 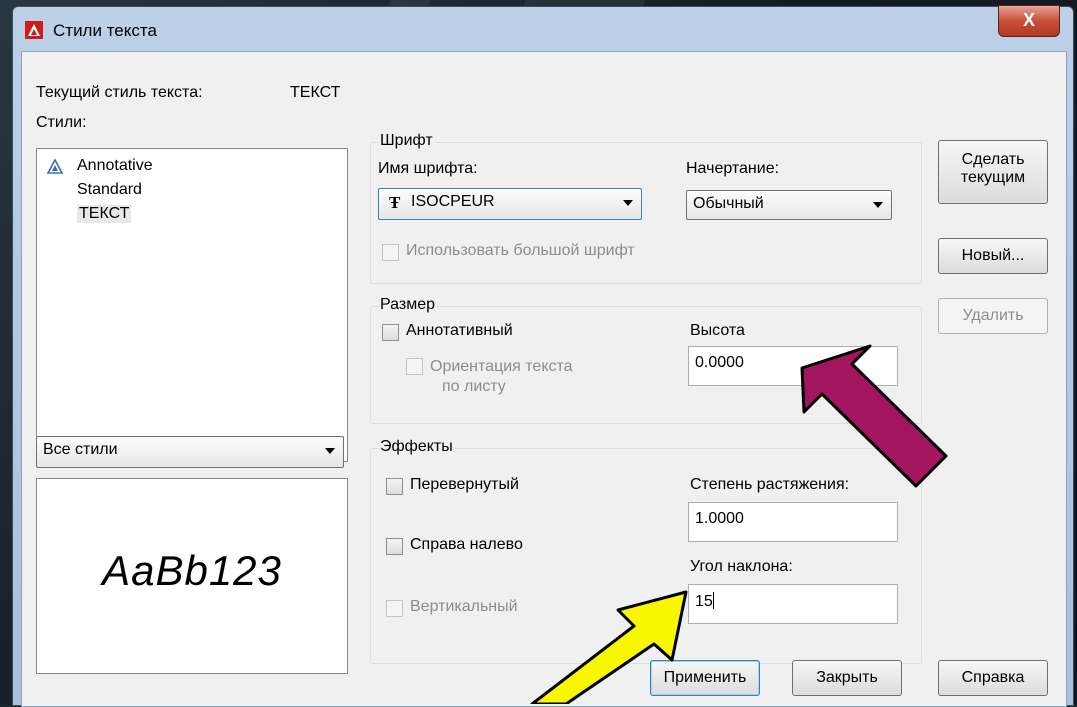 What do you see at coordinates (609, 647) in the screenshot?
I see `oblique-arrow-annotation` at bounding box center [609, 647].